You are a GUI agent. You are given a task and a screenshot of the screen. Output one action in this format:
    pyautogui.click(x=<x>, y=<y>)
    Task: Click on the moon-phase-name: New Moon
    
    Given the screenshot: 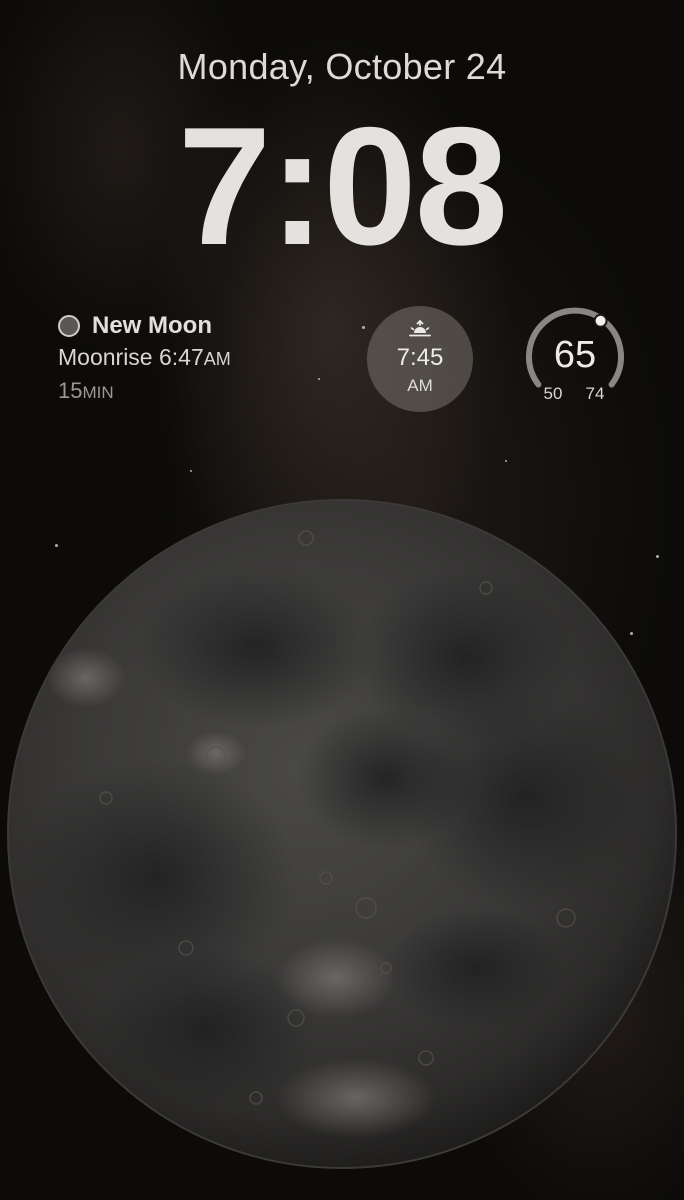 What is the action you would take?
    pyautogui.click(x=152, y=325)
    